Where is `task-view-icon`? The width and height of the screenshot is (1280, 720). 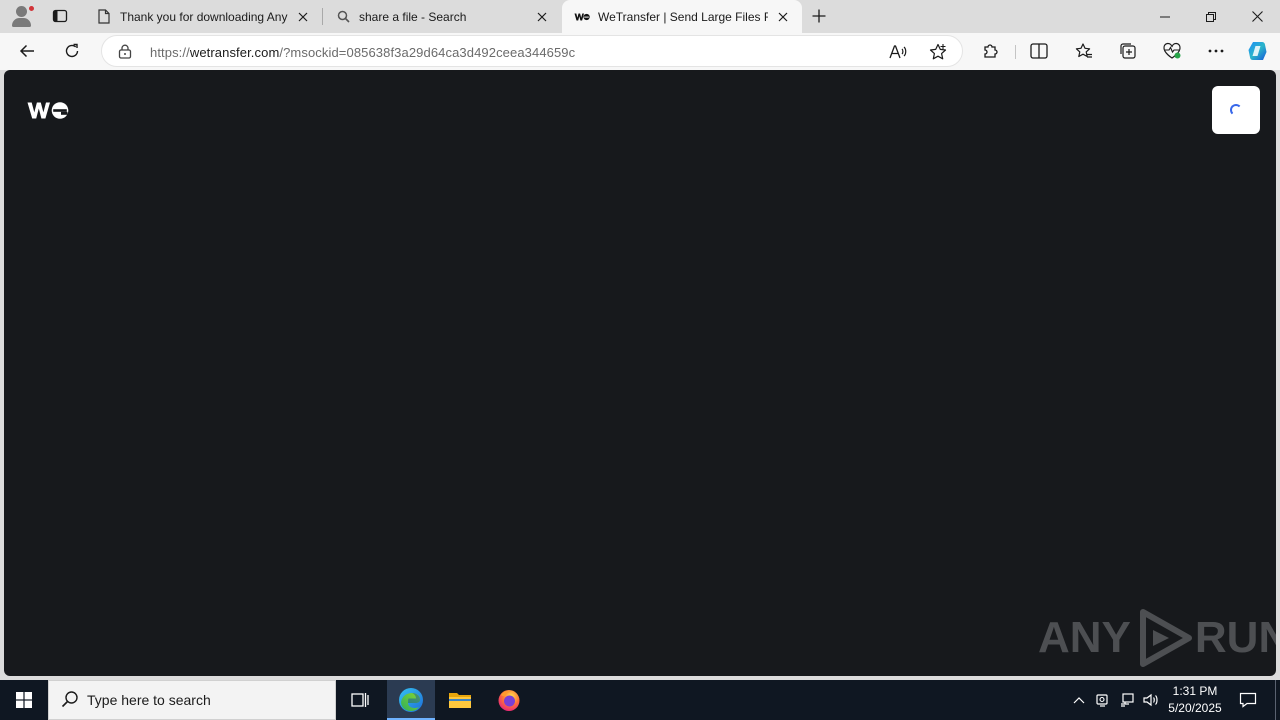
task-view-icon is located at coordinates (360, 700).